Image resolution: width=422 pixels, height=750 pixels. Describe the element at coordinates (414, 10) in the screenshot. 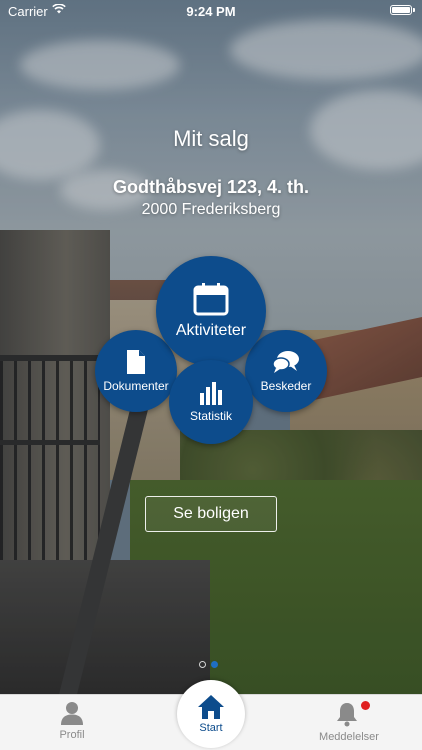

I see `battery-tip` at that location.